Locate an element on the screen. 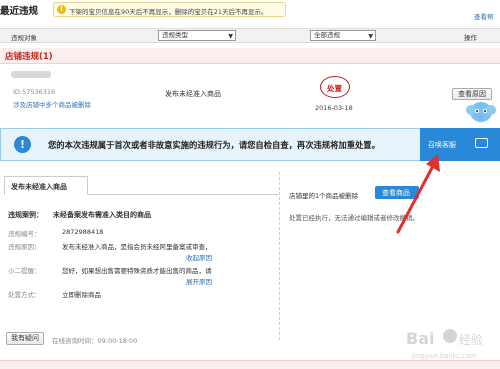  detail-tab-label: 发布未经准入商品 is located at coordinates (39, 187).